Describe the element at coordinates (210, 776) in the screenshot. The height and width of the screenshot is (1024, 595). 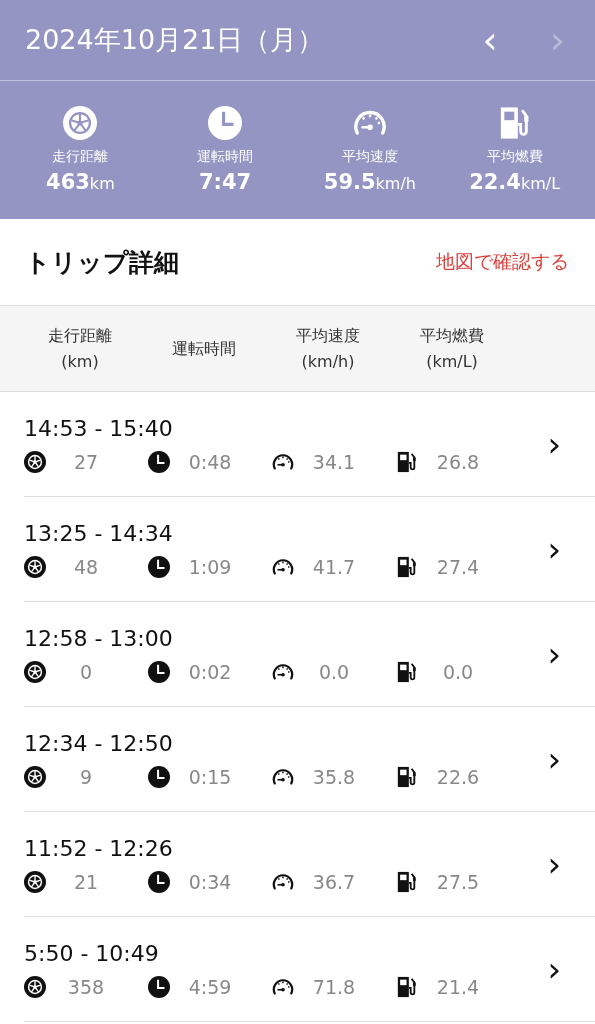
I see `trip-value: 0:15` at that location.